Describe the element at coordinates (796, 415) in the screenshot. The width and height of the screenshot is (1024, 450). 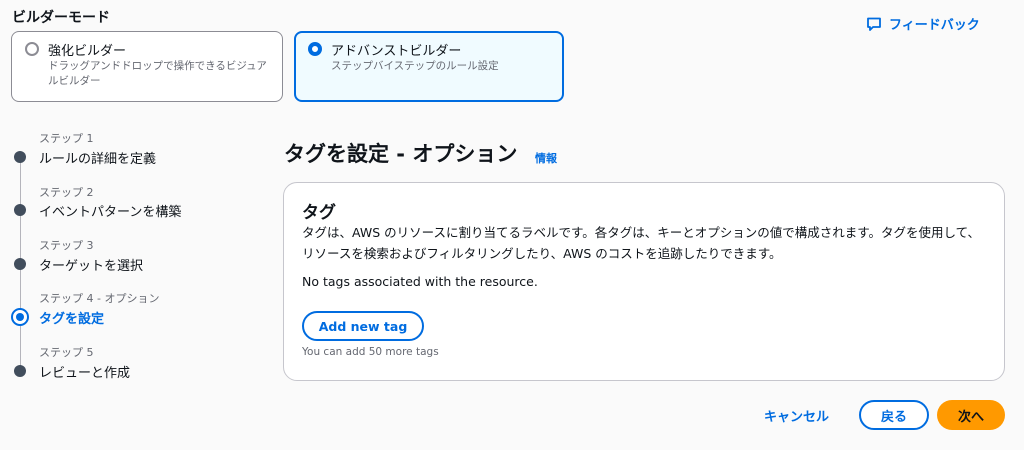
I see `cancel-button: キャンセル` at that location.